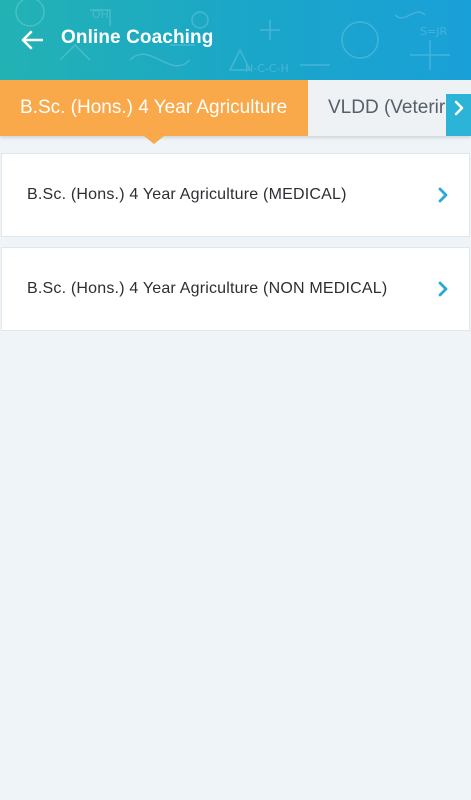 The image size is (471, 800). Describe the element at coordinates (433, 31) in the screenshot. I see `svg-text: S=JR` at that location.